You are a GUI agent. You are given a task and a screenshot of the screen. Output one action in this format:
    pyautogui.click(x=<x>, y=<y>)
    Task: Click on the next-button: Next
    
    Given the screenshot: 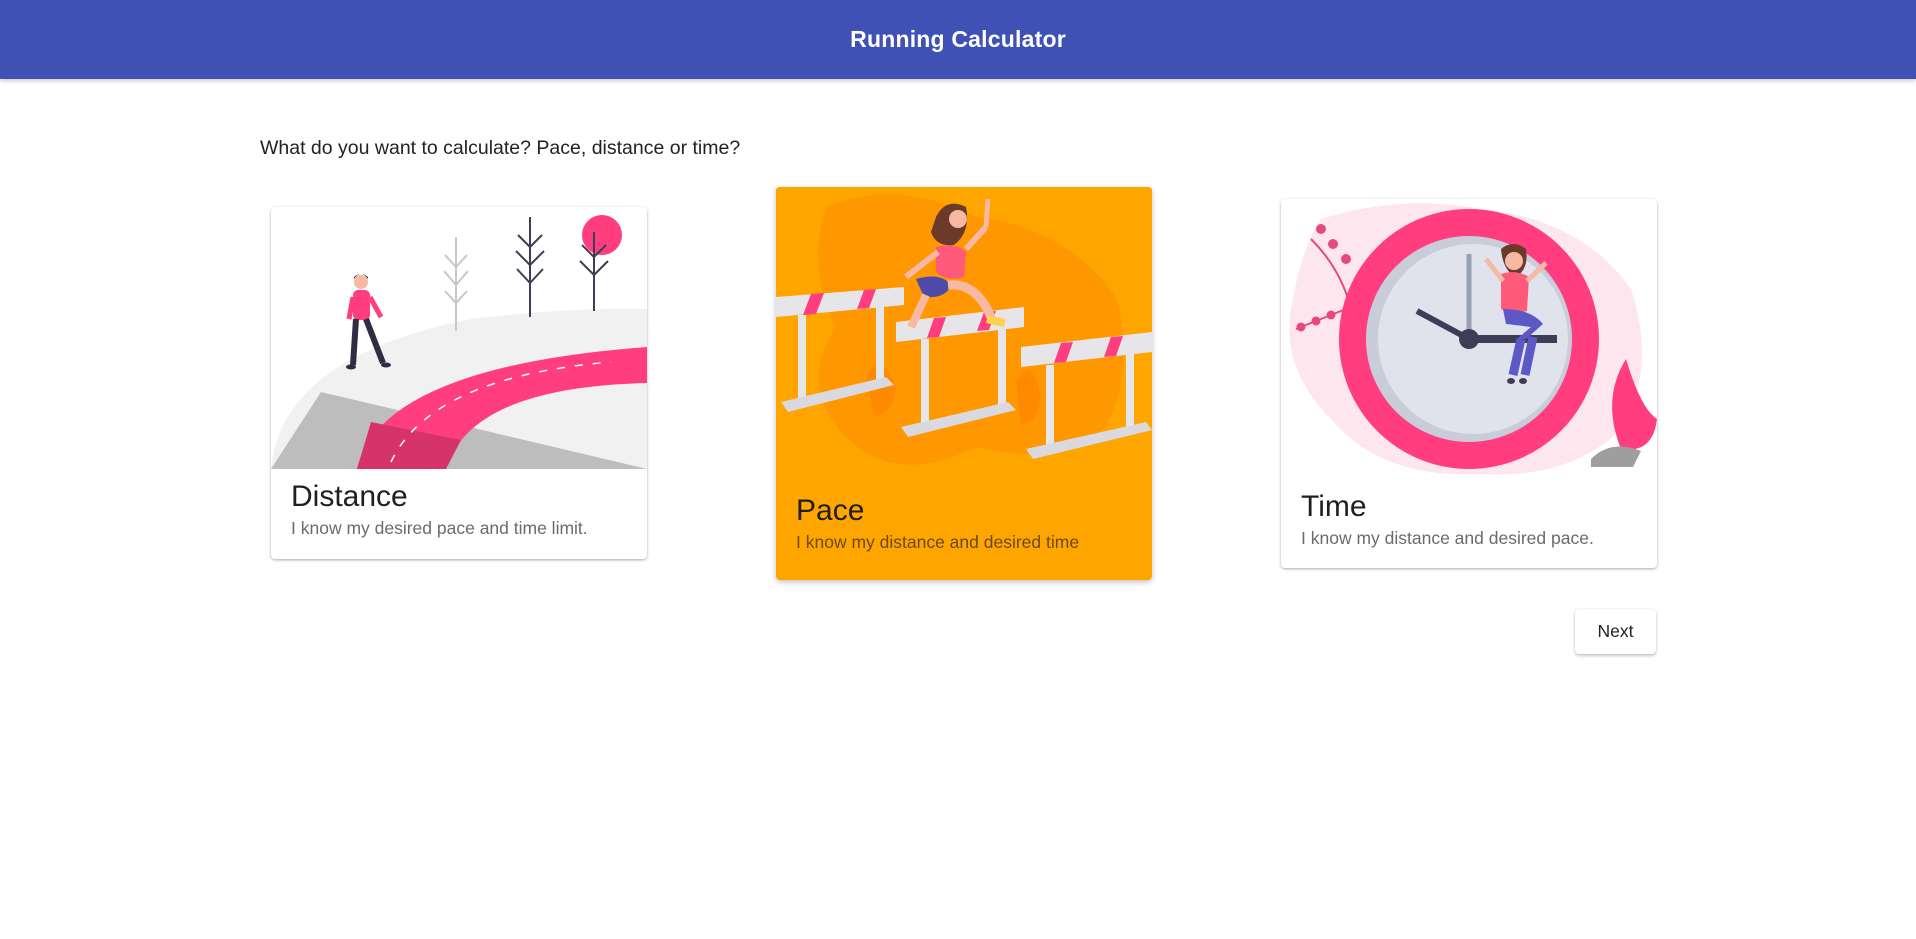 What is the action you would take?
    pyautogui.click(x=1615, y=631)
    